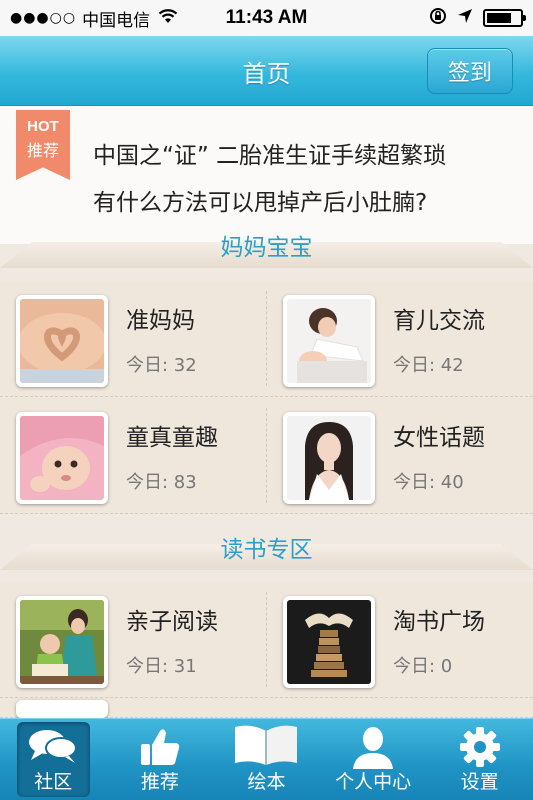 Image resolution: width=533 pixels, height=800 pixels. What do you see at coordinates (423, 666) in the screenshot?
I see `forum-today-count: 今日: 0` at bounding box center [423, 666].